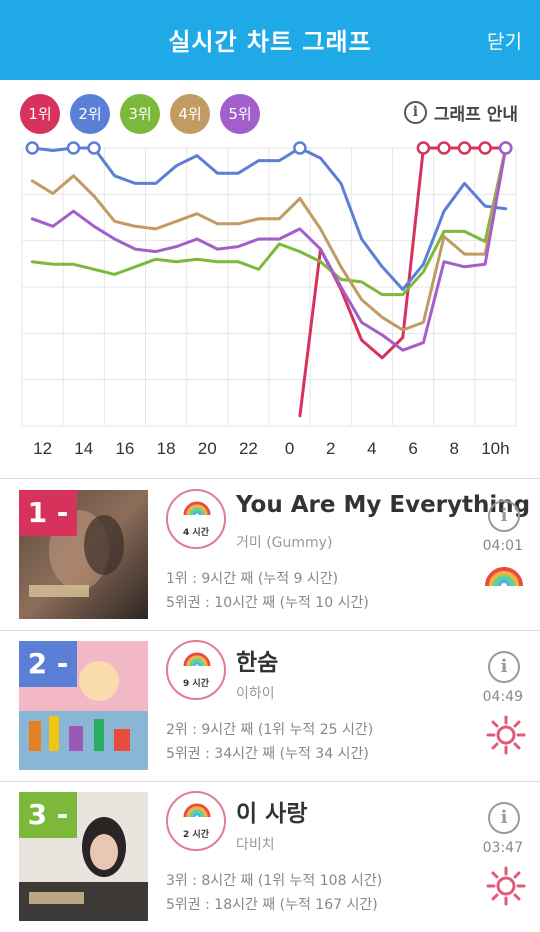  What do you see at coordinates (248, 448) in the screenshot?
I see `x-tick-label: 22` at bounding box center [248, 448].